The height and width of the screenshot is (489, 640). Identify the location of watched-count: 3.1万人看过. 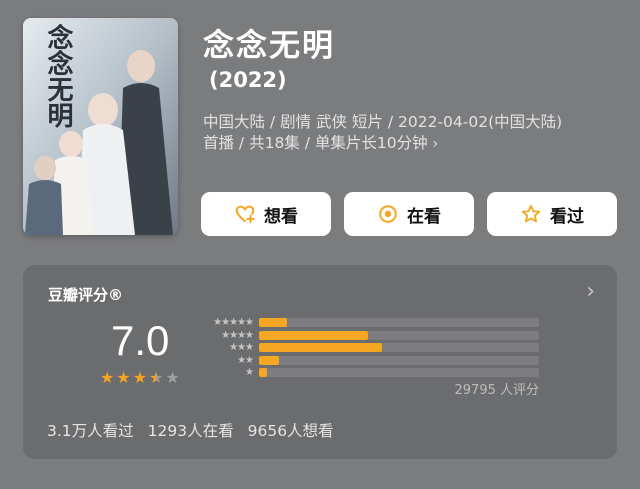
(90, 431).